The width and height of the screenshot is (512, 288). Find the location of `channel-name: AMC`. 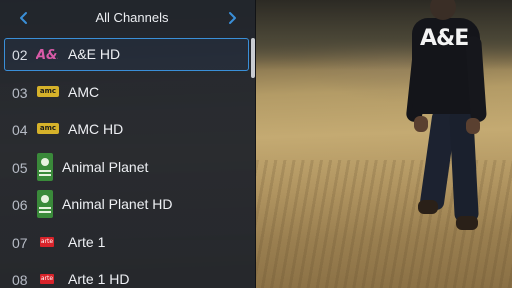

channel-name: AMC is located at coordinates (84, 91).